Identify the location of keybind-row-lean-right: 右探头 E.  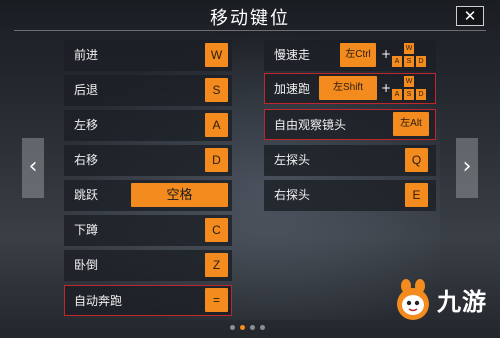
(350, 195).